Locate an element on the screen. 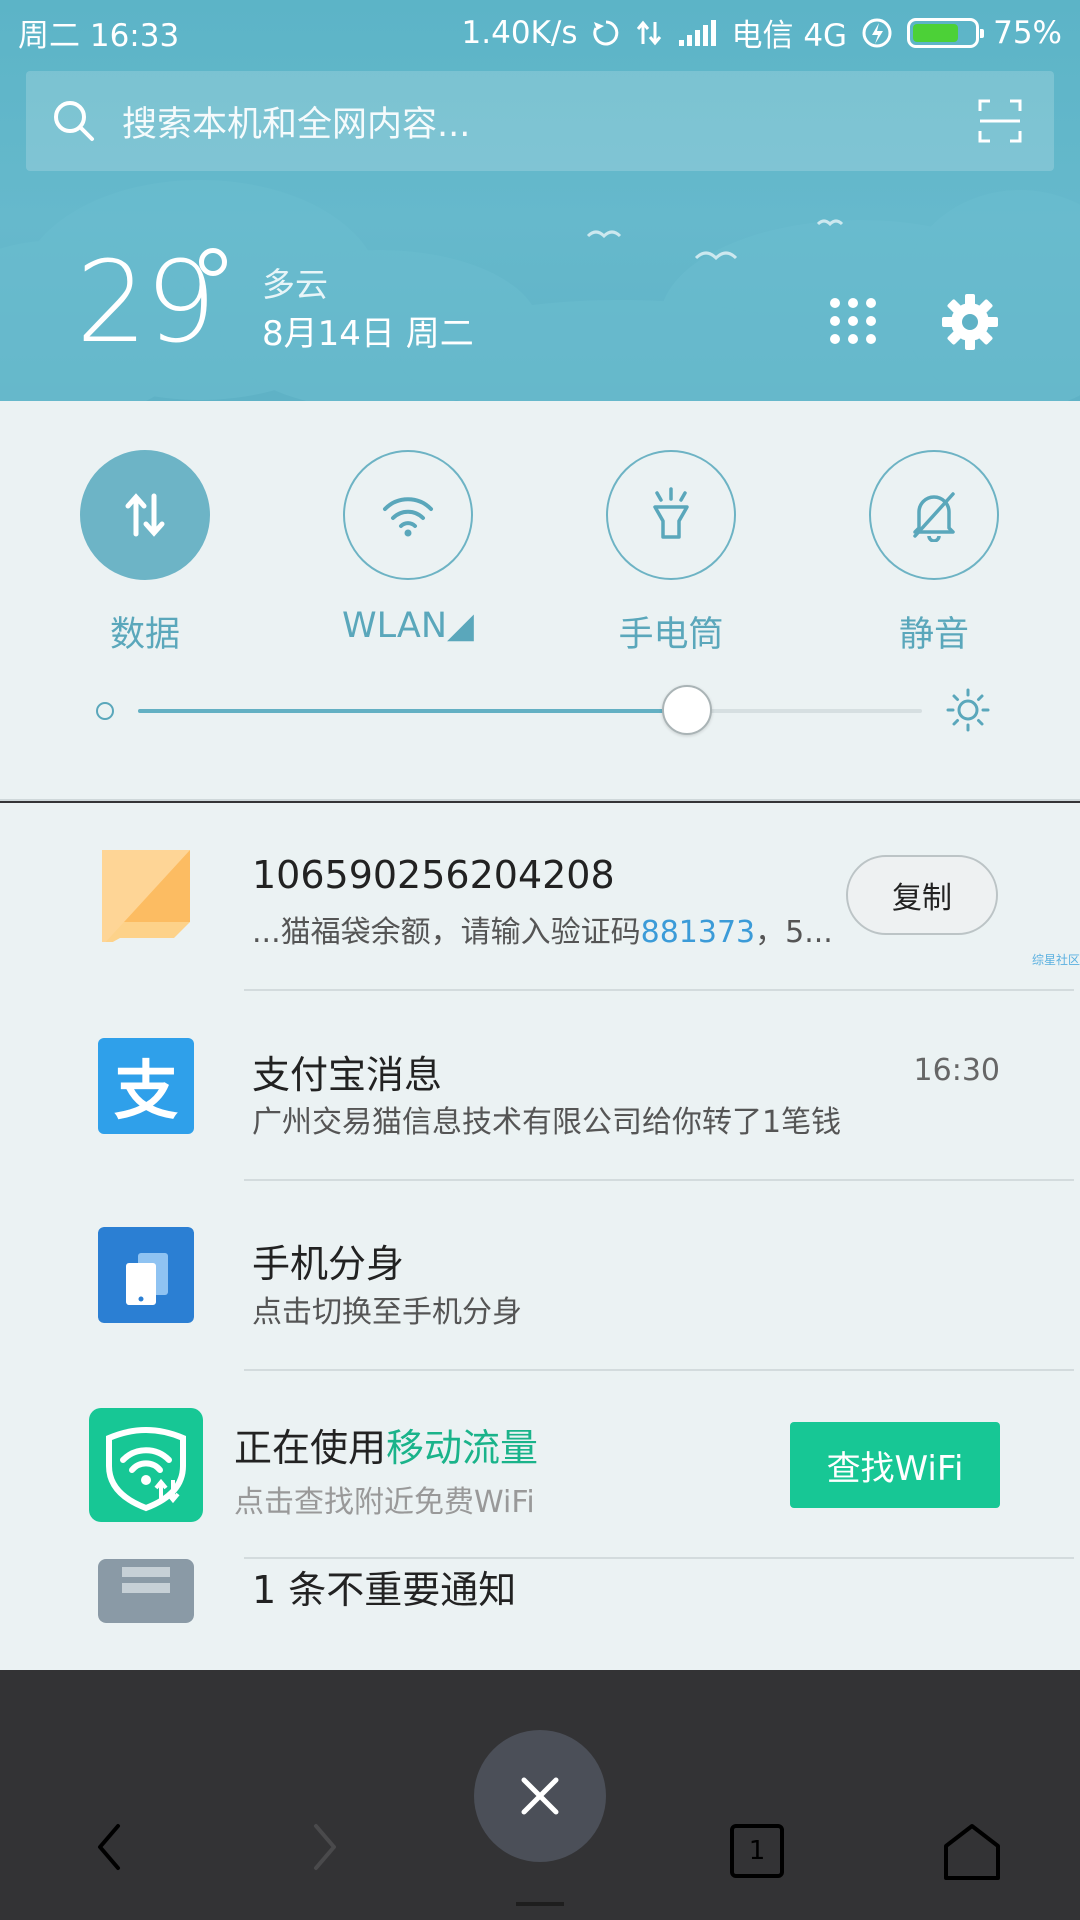  status-bar: 周二 16:33 1.40K/s 电信 4G 75% is located at coordinates (540, 31).